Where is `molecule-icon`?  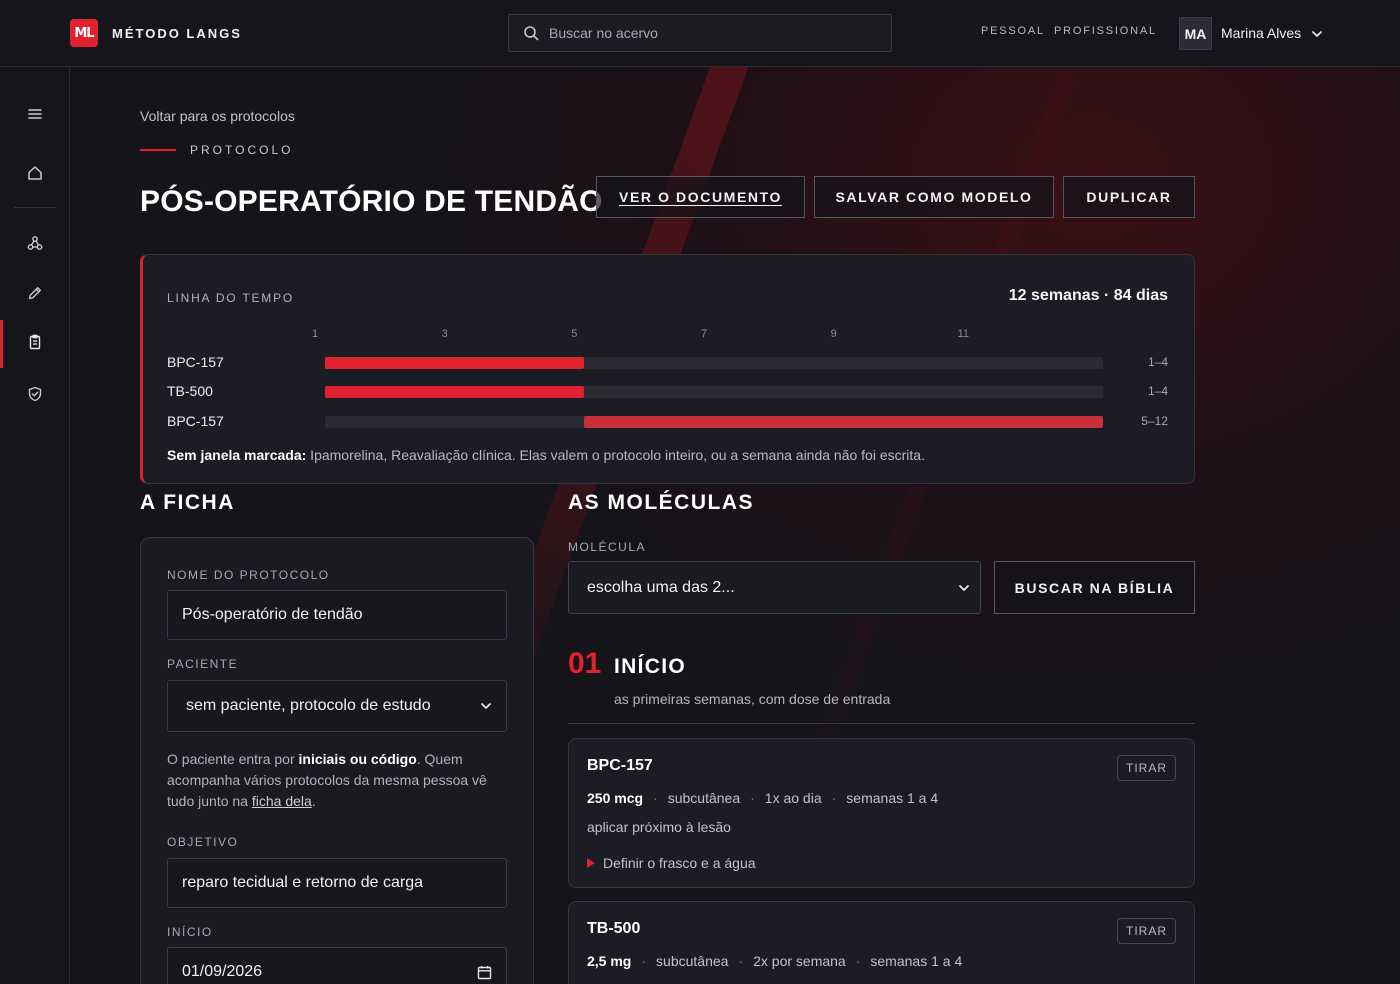
molecule-icon is located at coordinates (35, 243).